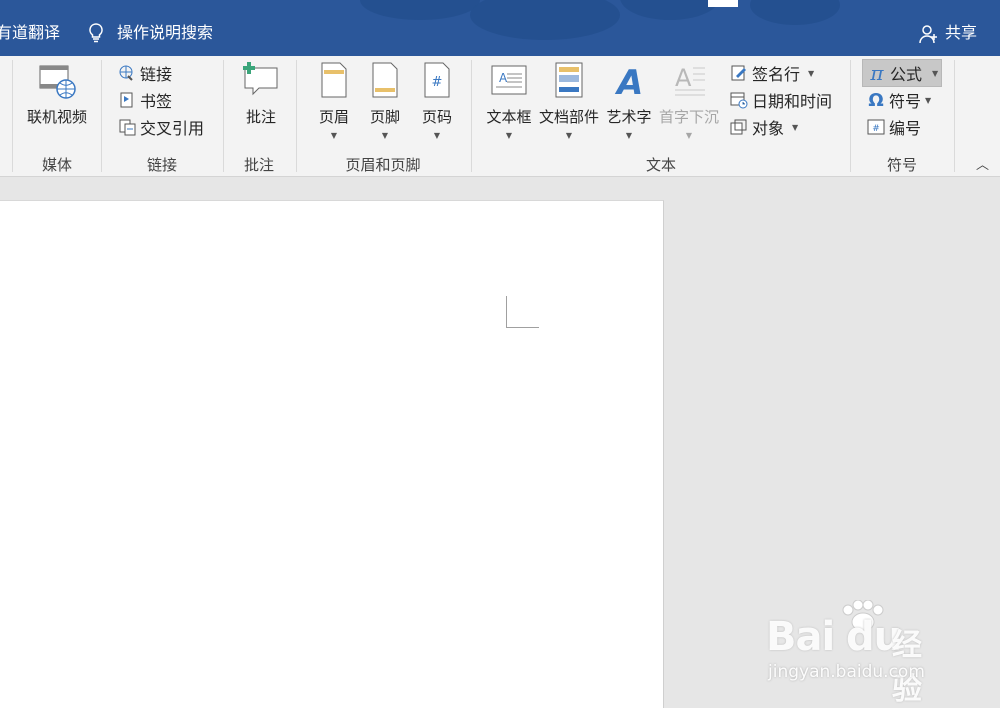 The width and height of the screenshot is (1000, 708). I want to click on footer-button: 页脚 ▼, so click(385, 100).